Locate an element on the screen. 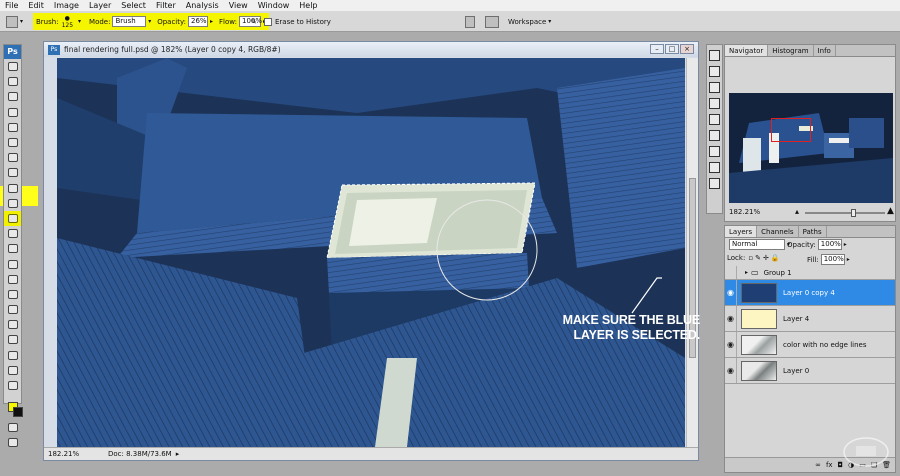 Image resolution: width=900 pixels, height=476 pixels. zoom-status: 182.21% is located at coordinates (68, 454).